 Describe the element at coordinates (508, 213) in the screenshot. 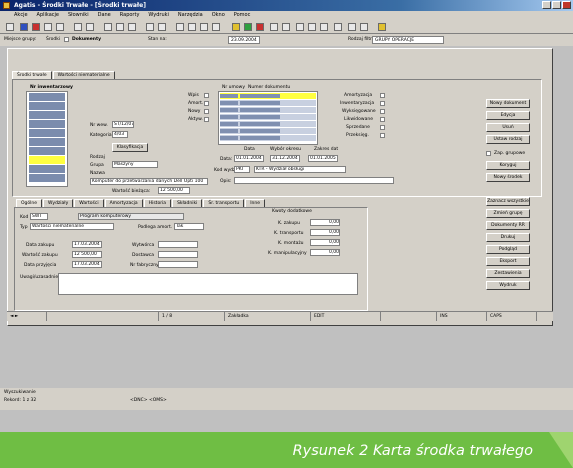

I see `change-group-button: Zmień grupę` at that location.